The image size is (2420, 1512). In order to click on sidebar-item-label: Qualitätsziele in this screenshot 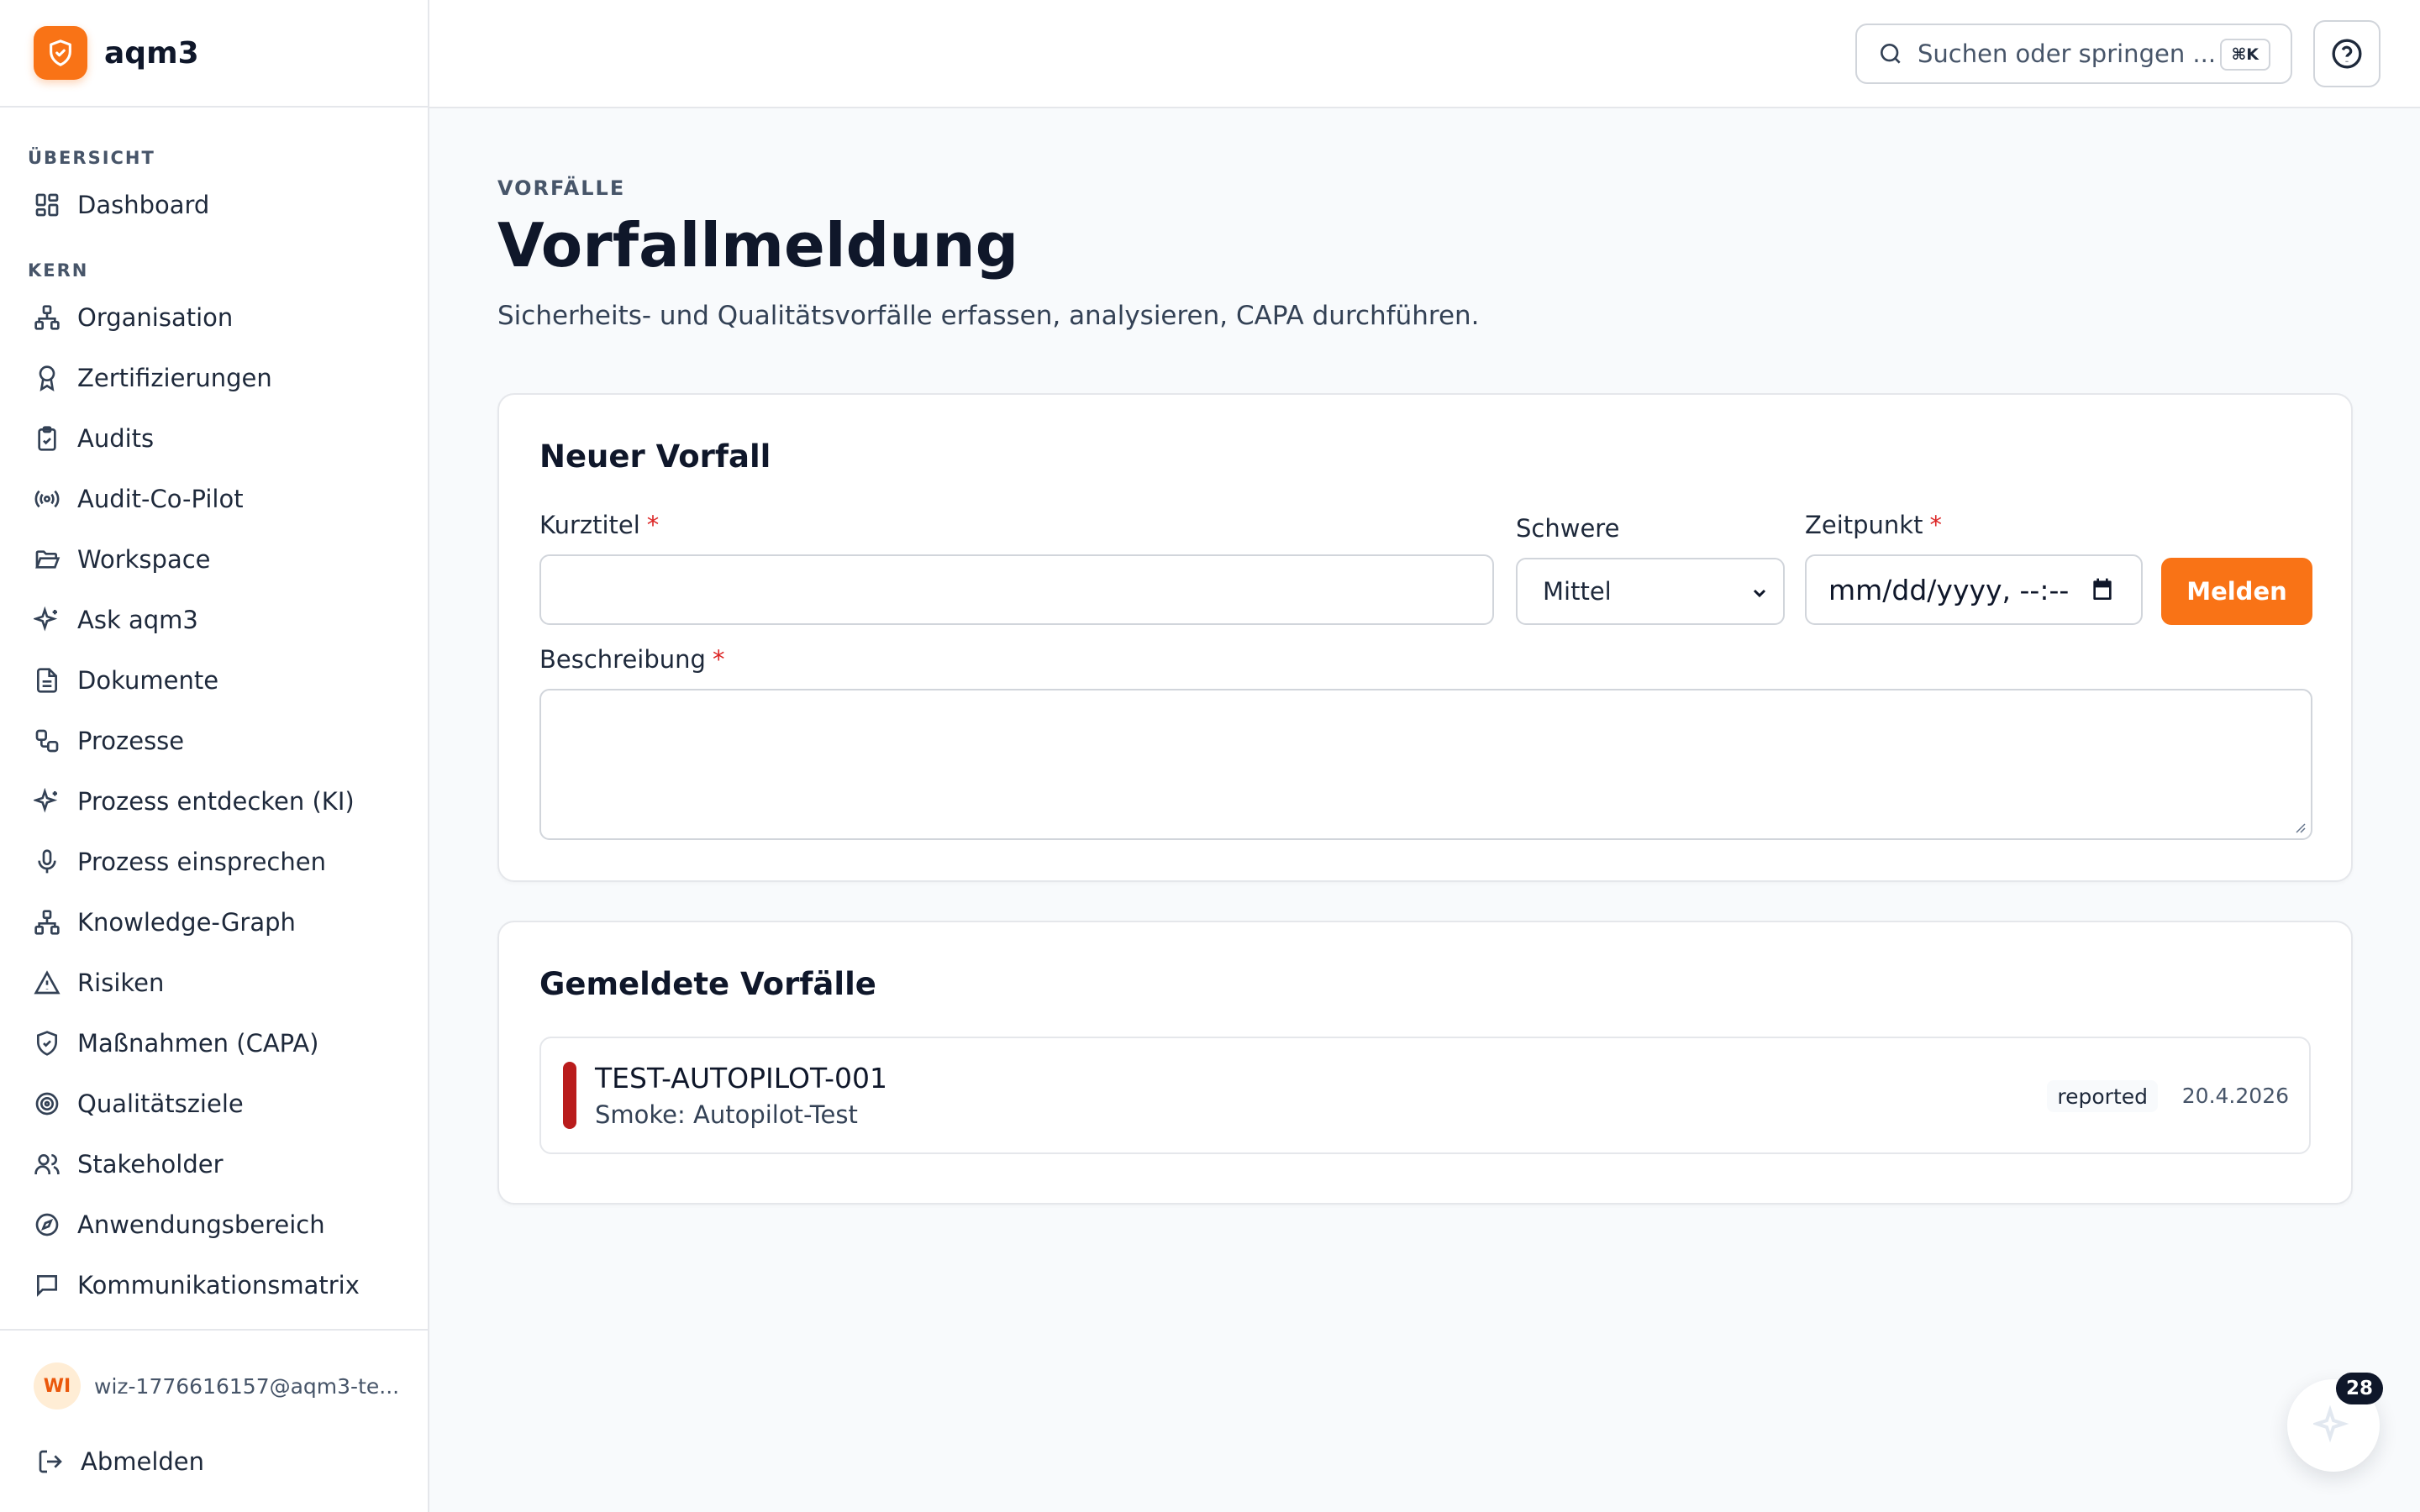, I will do `click(161, 1103)`.